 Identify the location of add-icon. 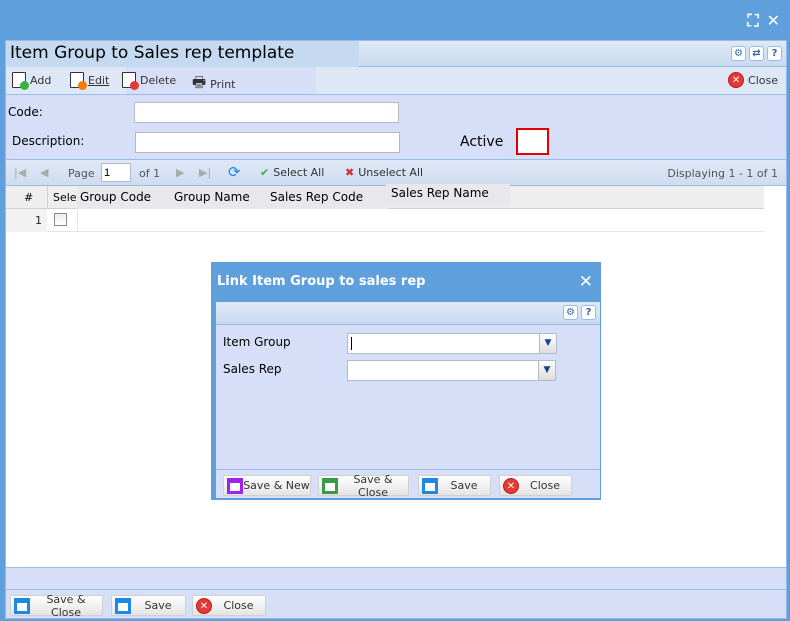
(20, 81).